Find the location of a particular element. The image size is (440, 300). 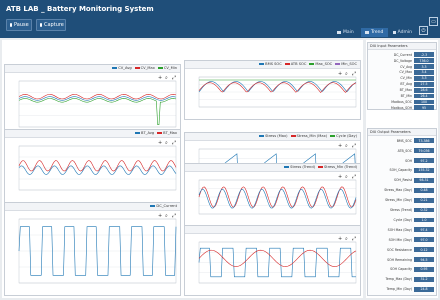

input-params-title: DIU Input Parameters is located at coordinates (402, 46).